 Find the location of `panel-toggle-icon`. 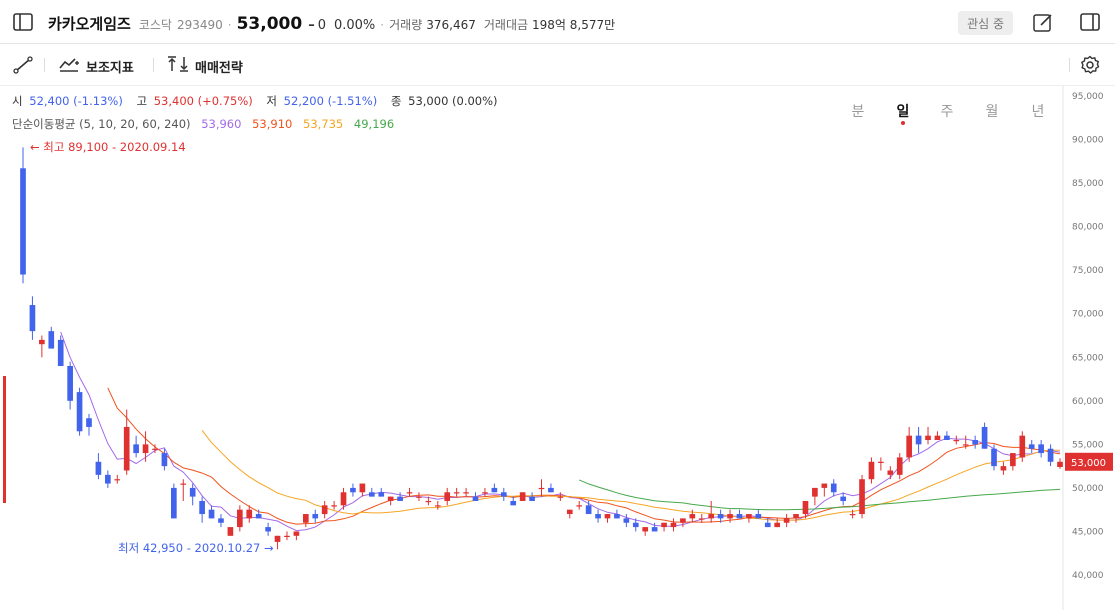

panel-toggle-icon is located at coordinates (1090, 22).